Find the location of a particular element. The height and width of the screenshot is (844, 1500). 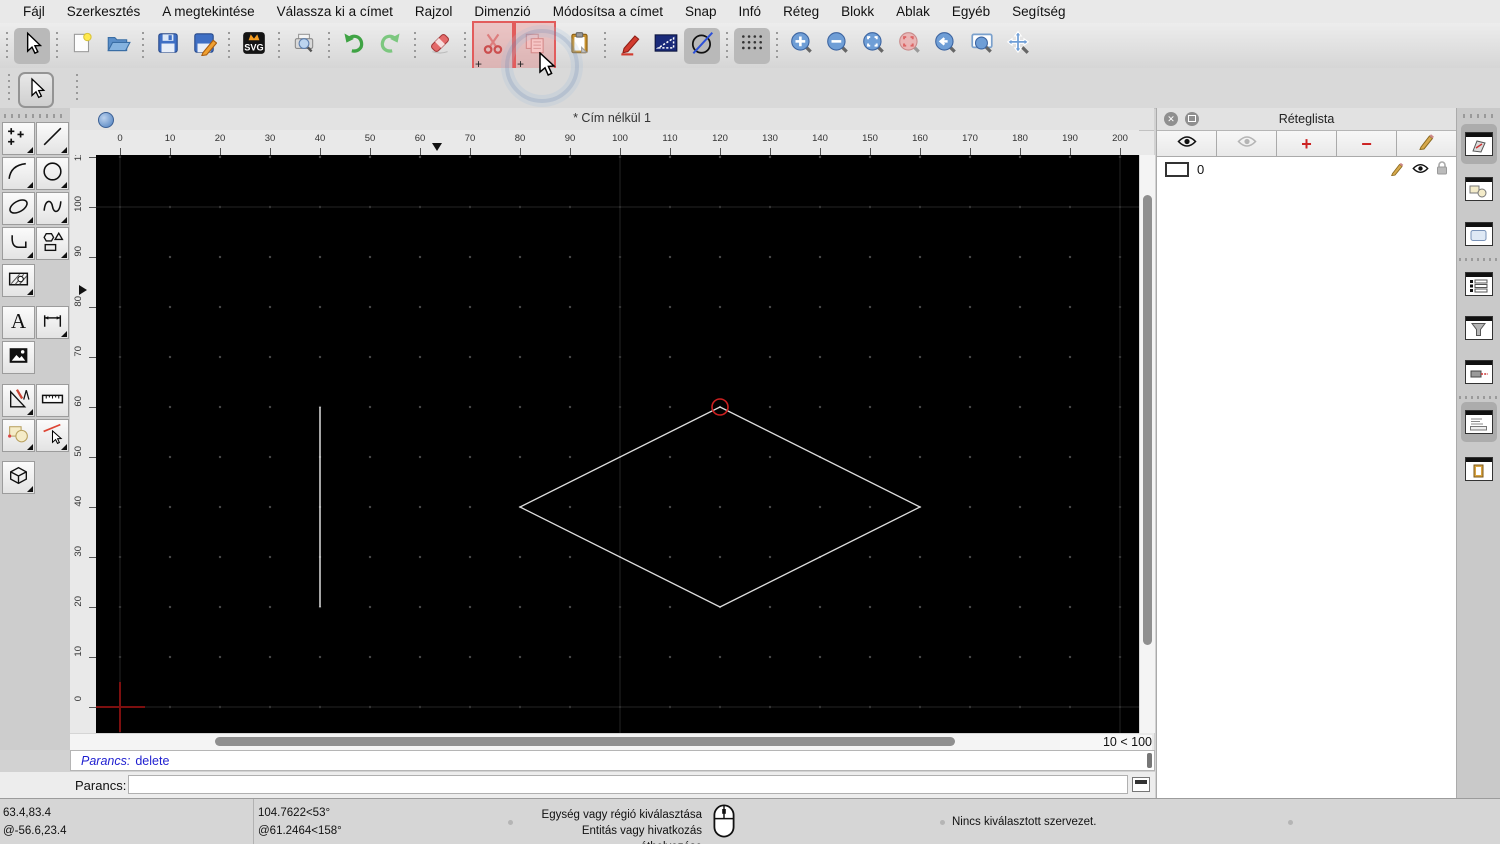

polylines-tool-button is located at coordinates (18, 243).